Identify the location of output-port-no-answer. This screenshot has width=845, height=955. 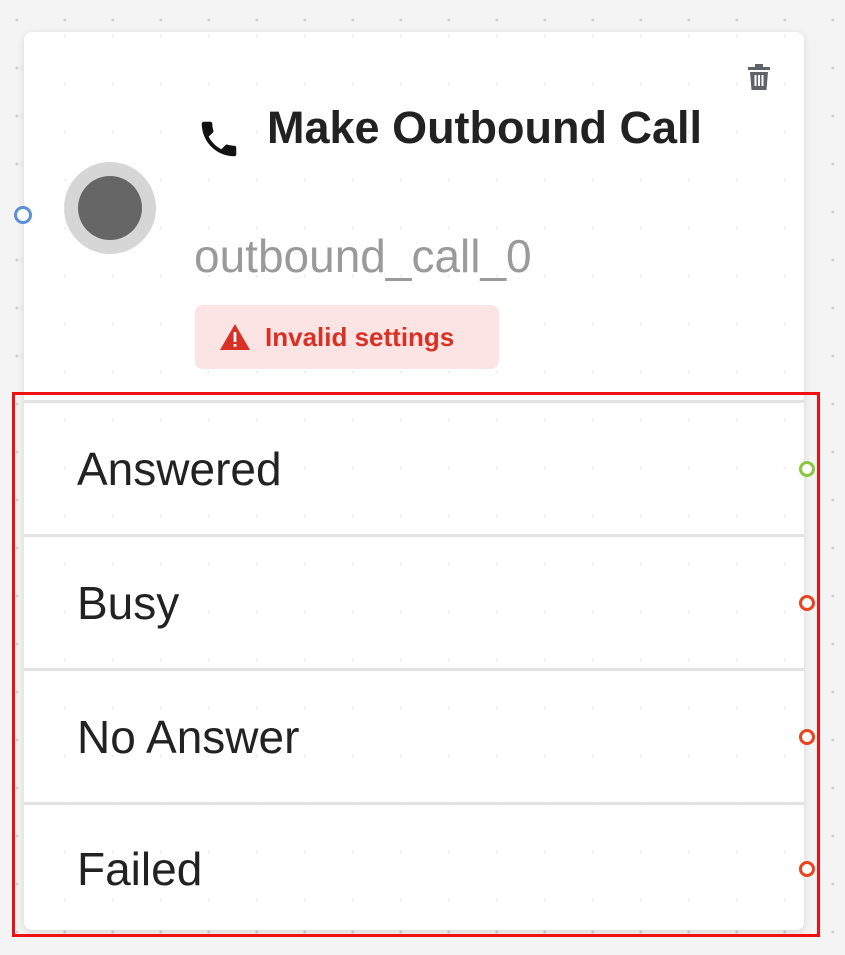
(807, 736).